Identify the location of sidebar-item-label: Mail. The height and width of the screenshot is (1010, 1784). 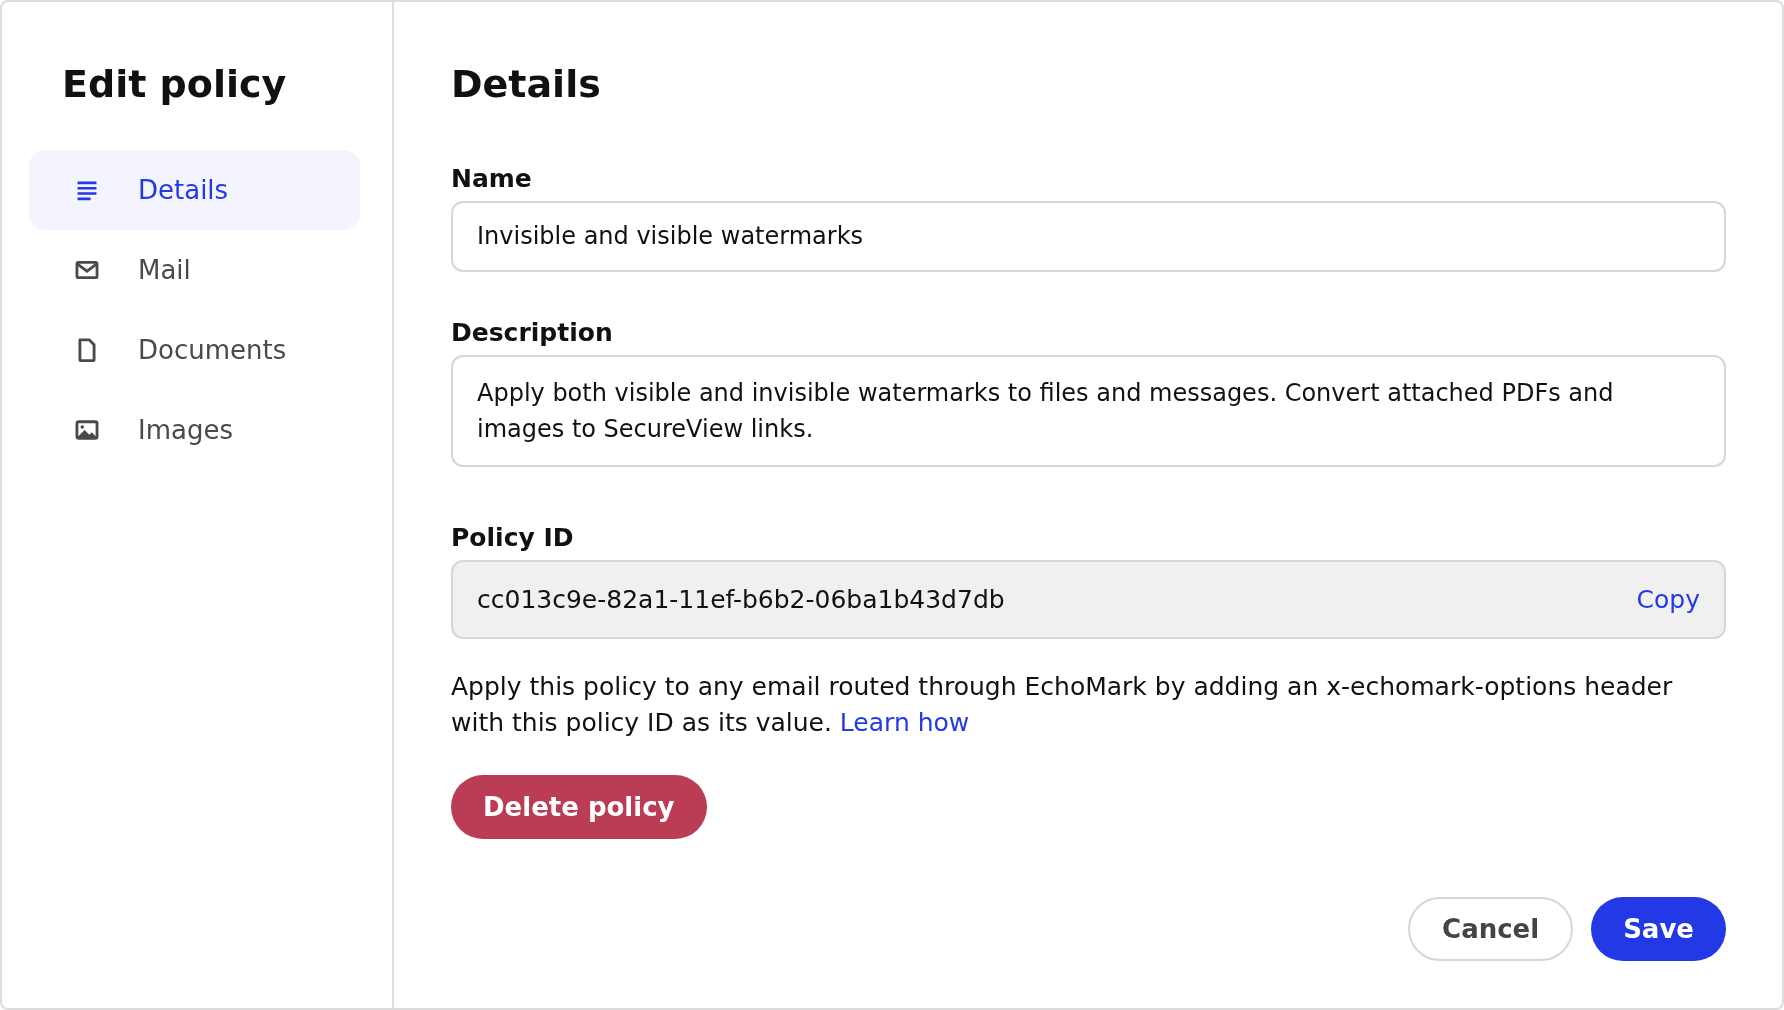
(164, 269).